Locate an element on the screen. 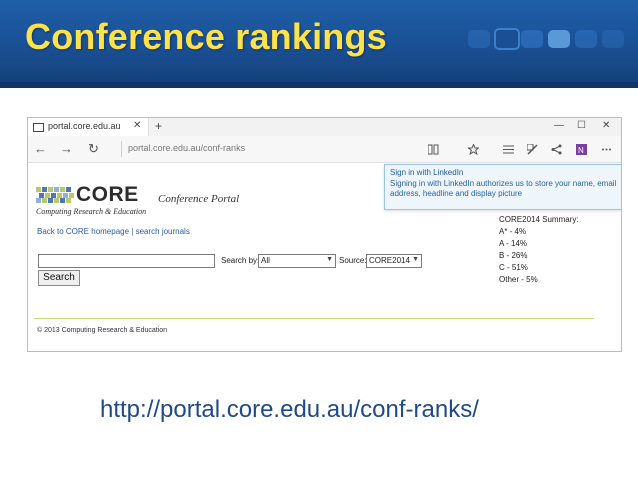 This screenshot has width=638, height=479. footer-divider is located at coordinates (314, 318).